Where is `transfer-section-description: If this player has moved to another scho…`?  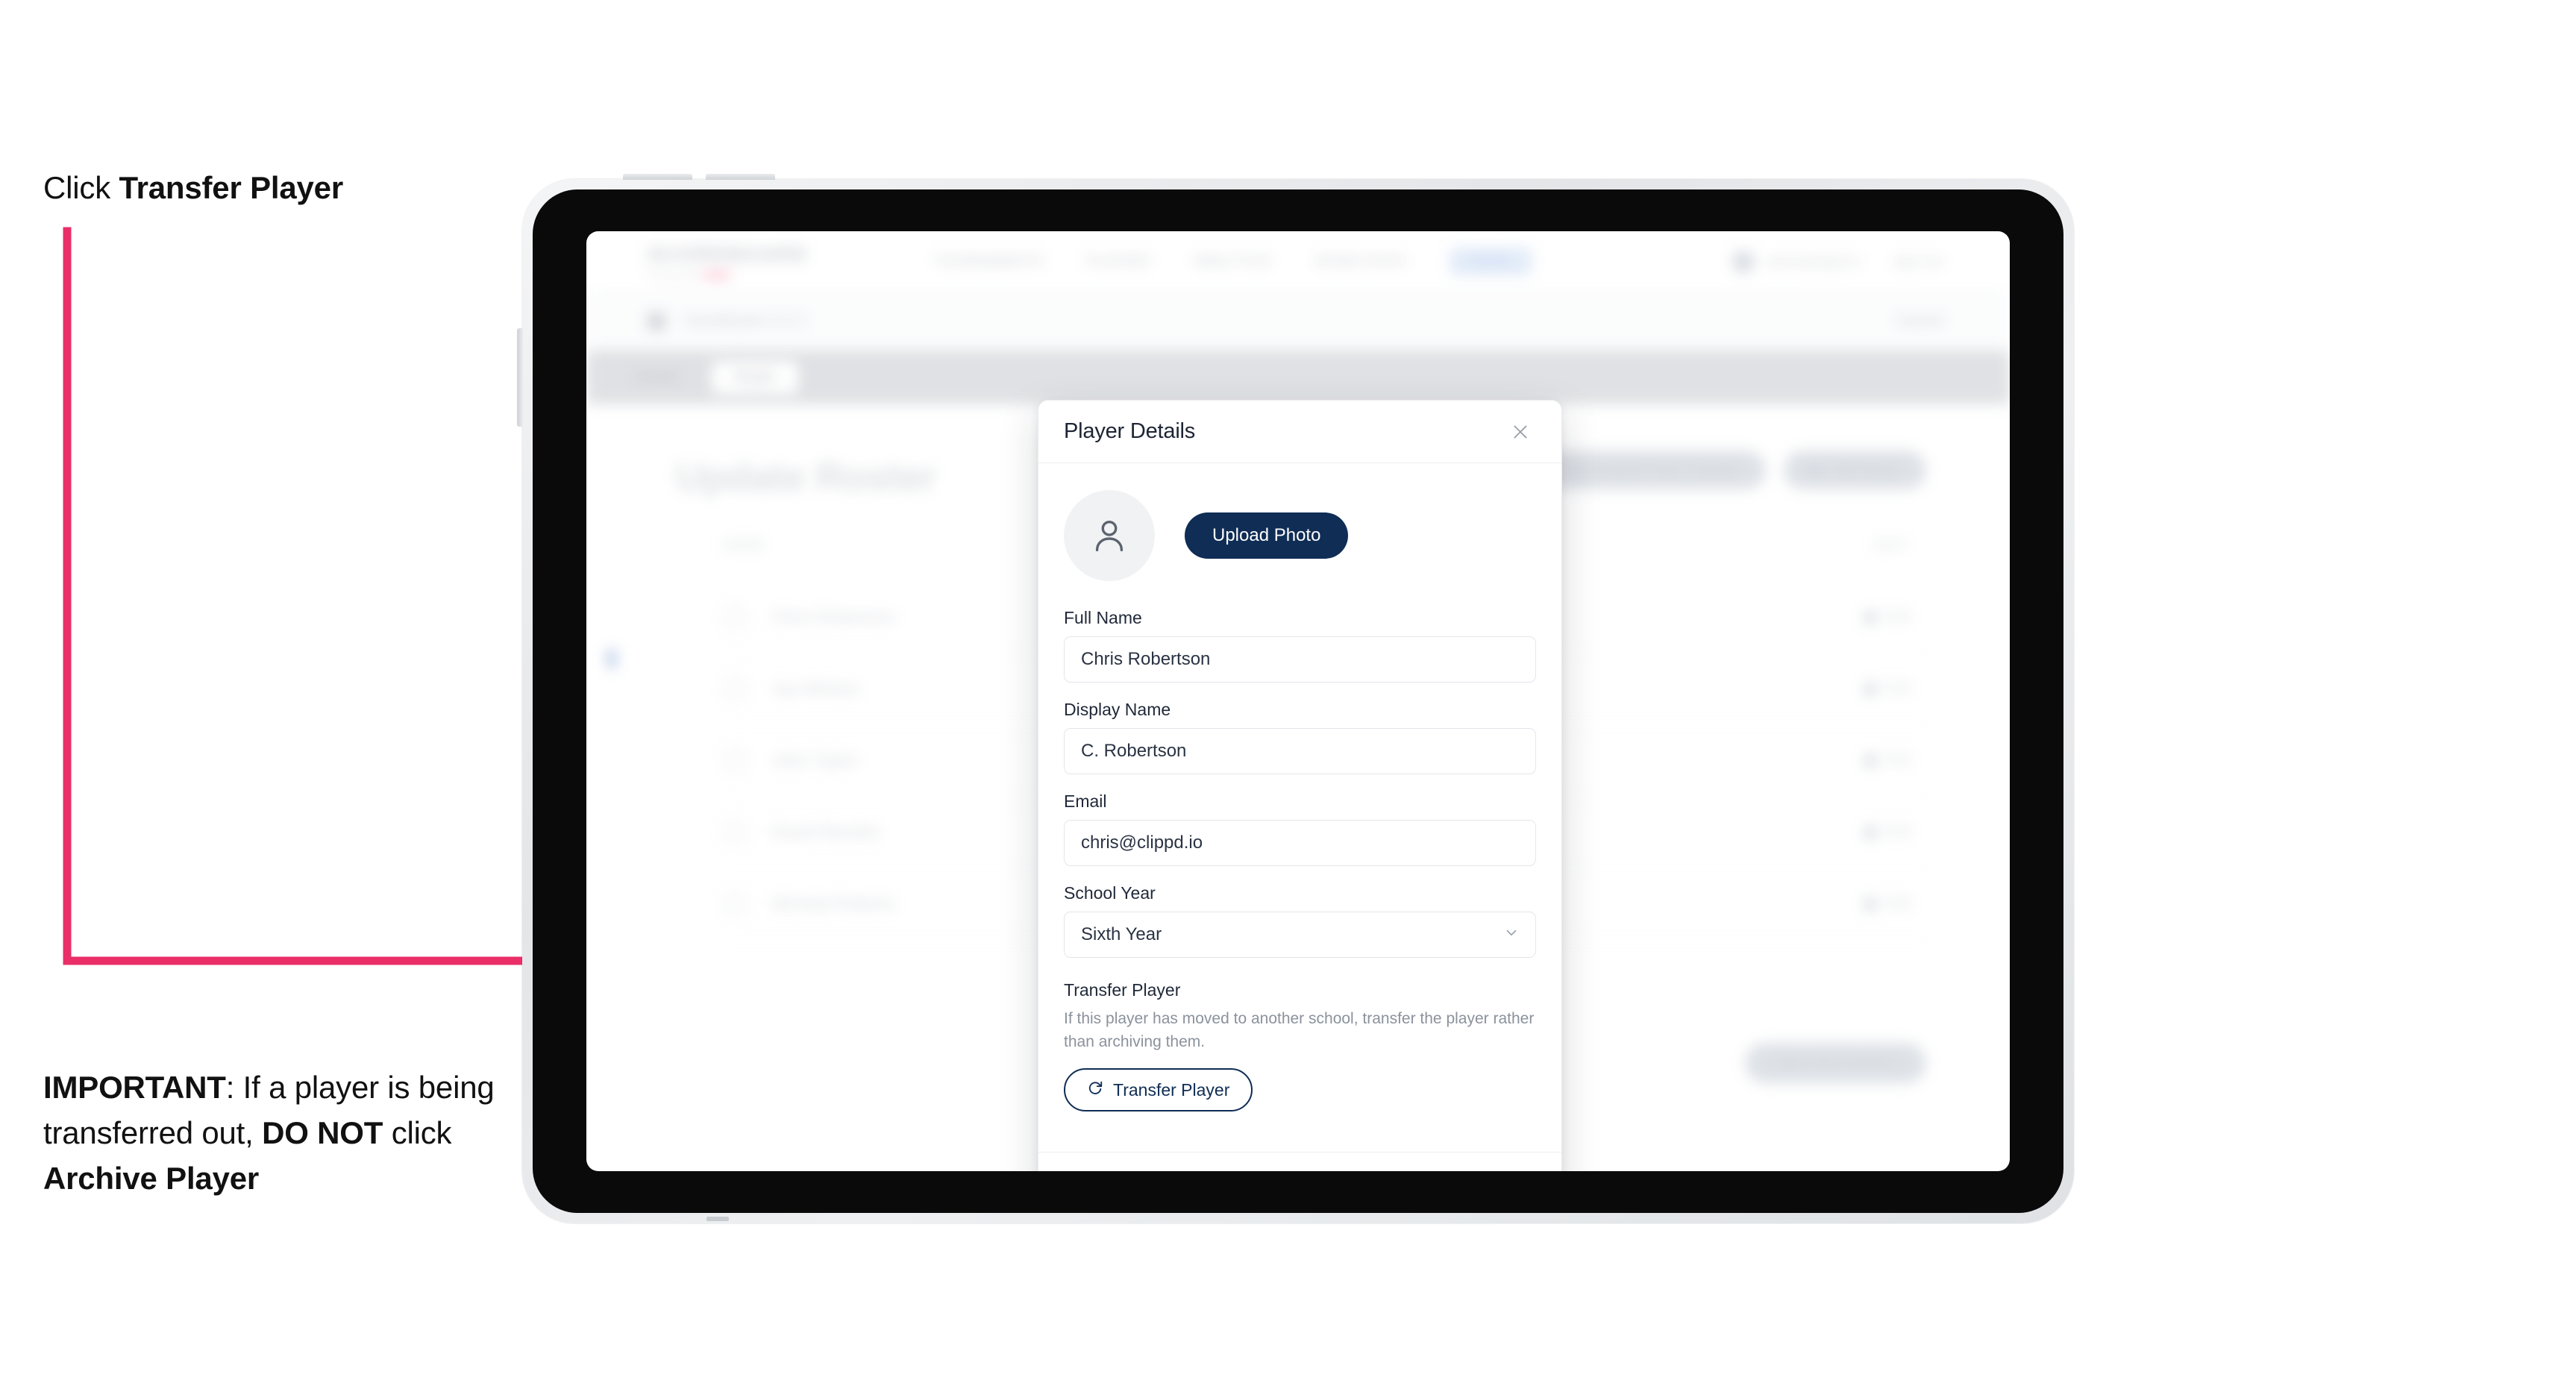 transfer-section-description: If this player has moved to another scho… is located at coordinates (1299, 1030).